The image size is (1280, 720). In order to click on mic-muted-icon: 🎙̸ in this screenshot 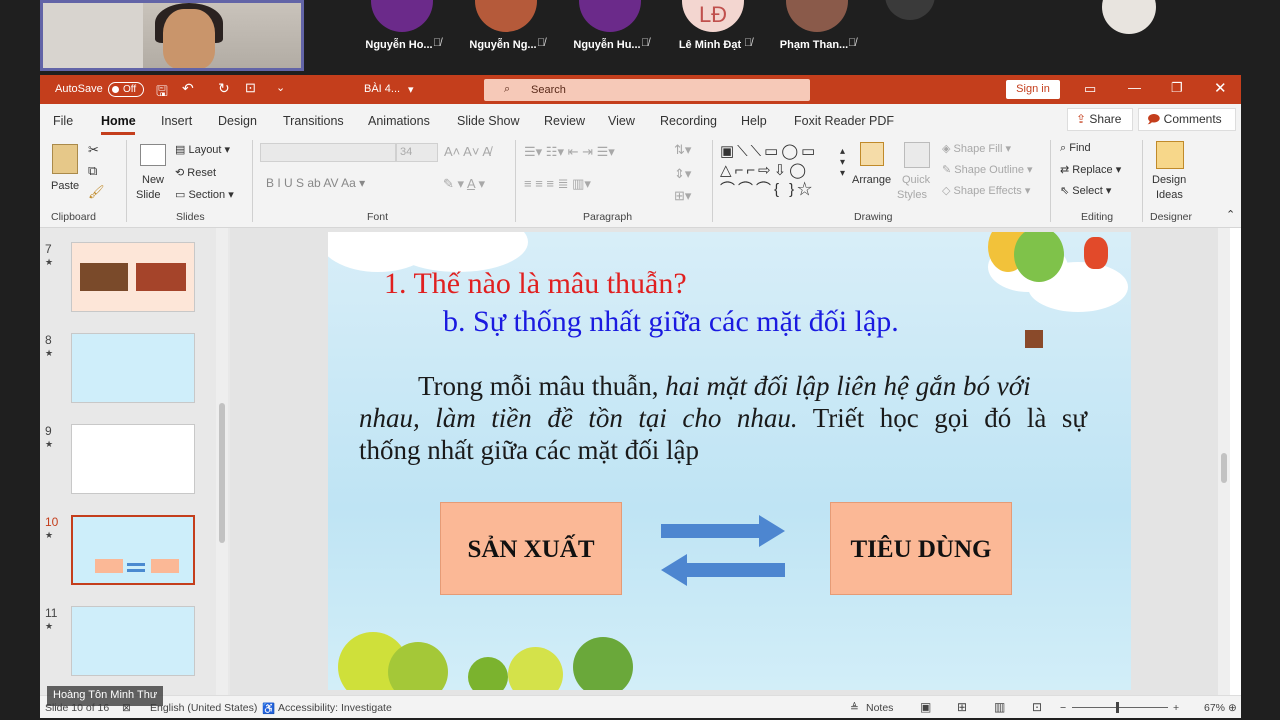, I will do `click(748, 43)`.